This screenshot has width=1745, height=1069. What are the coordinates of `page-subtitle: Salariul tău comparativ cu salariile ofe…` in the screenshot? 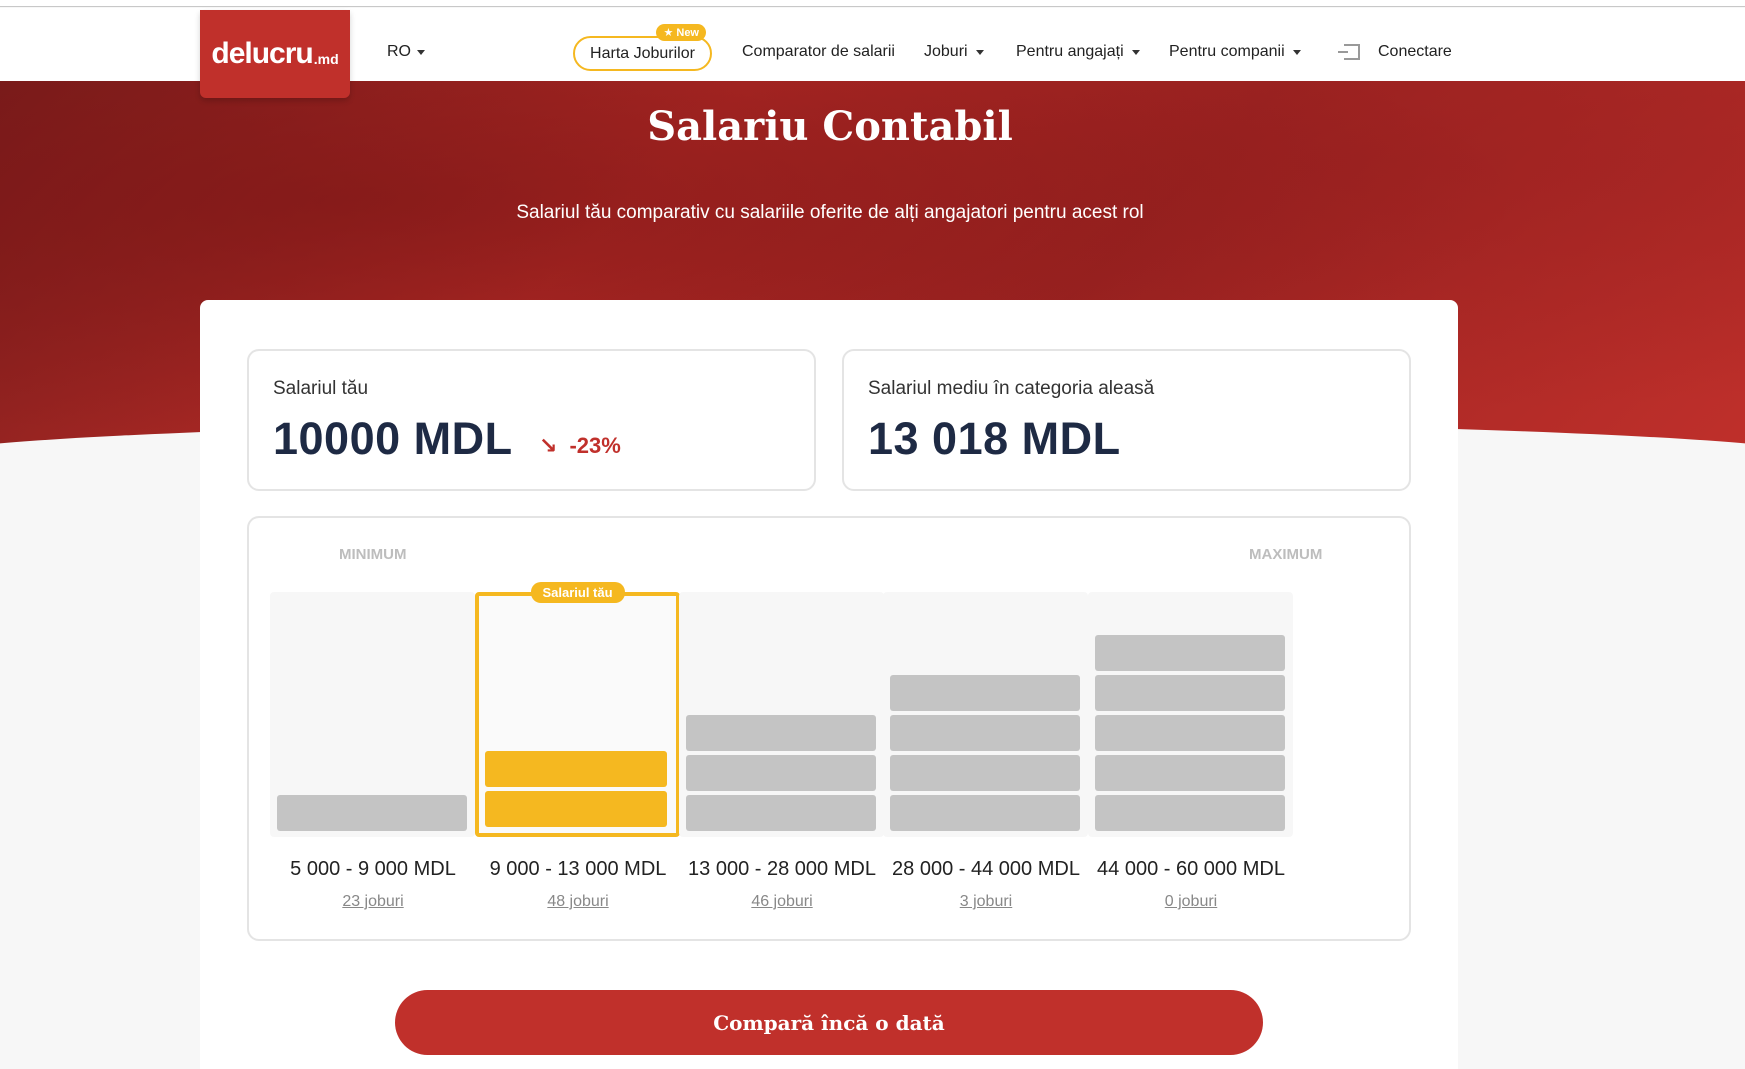 It's located at (830, 212).